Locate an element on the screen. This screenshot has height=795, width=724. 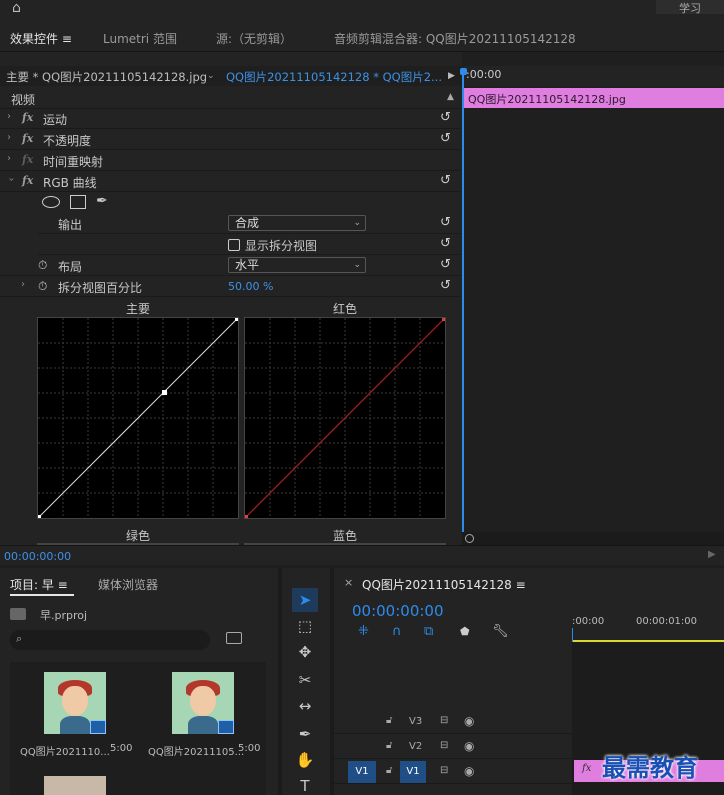
scroll-handle is located at coordinates (469, 538).